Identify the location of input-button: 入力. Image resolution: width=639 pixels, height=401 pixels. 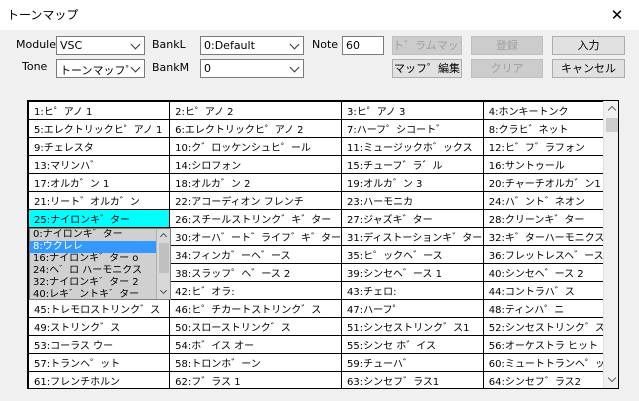
(588, 45).